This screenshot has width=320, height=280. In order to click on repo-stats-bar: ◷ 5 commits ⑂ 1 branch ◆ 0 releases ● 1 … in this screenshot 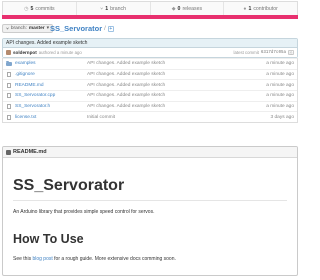, I will do `click(150, 8)`.